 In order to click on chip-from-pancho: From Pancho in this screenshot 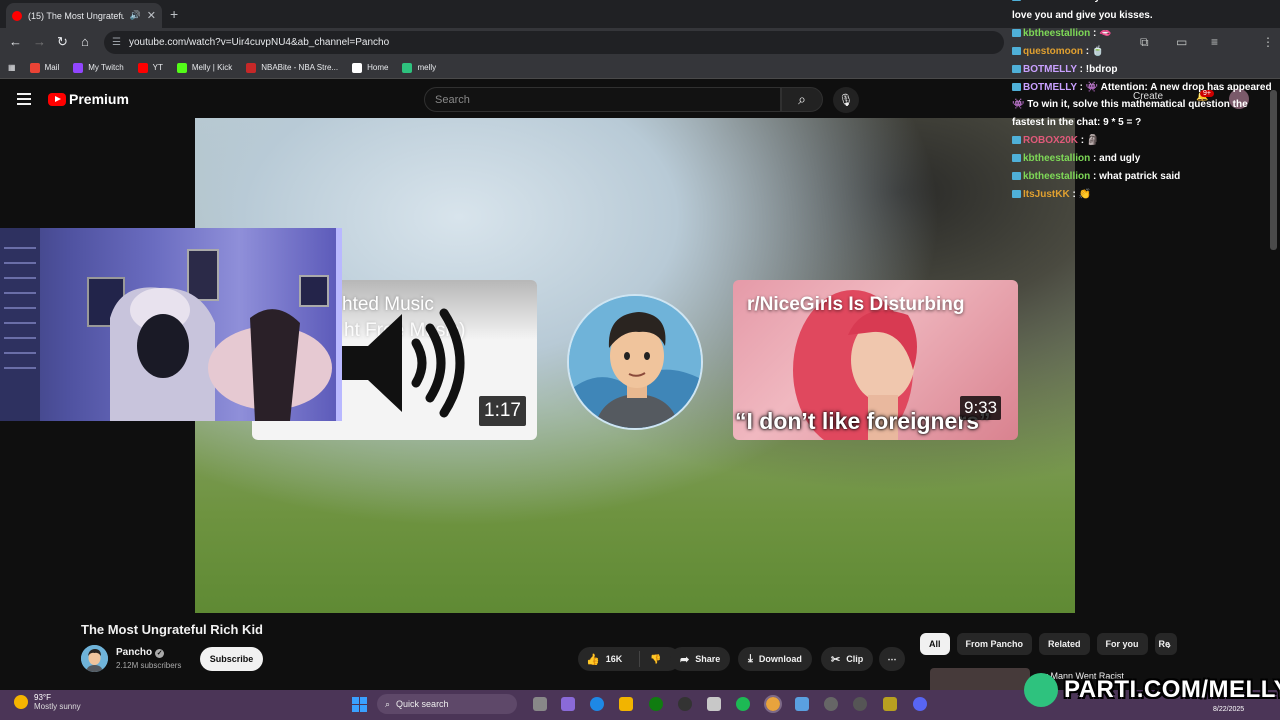, I will do `click(994, 644)`.